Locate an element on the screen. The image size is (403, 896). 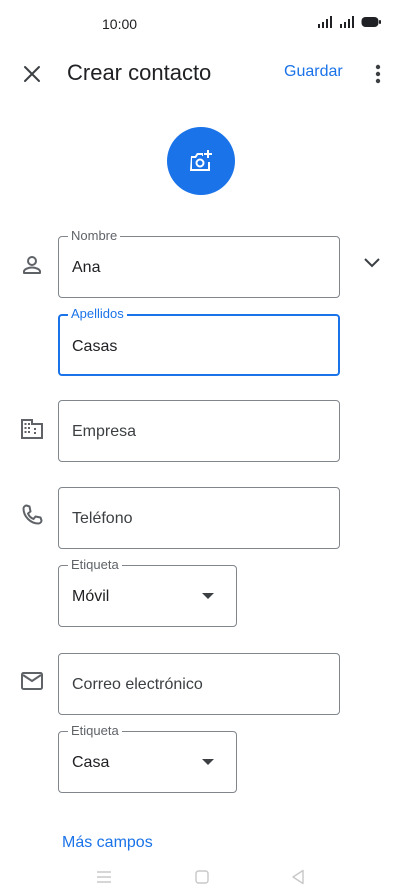
phone-label-value: Móvil is located at coordinates (91, 596).